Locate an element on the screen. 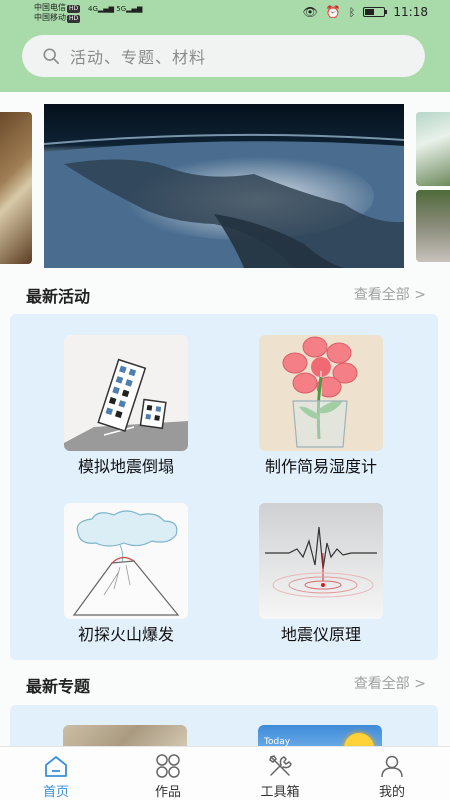 The height and width of the screenshot is (800, 450). status-time: 11:18 is located at coordinates (410, 12).